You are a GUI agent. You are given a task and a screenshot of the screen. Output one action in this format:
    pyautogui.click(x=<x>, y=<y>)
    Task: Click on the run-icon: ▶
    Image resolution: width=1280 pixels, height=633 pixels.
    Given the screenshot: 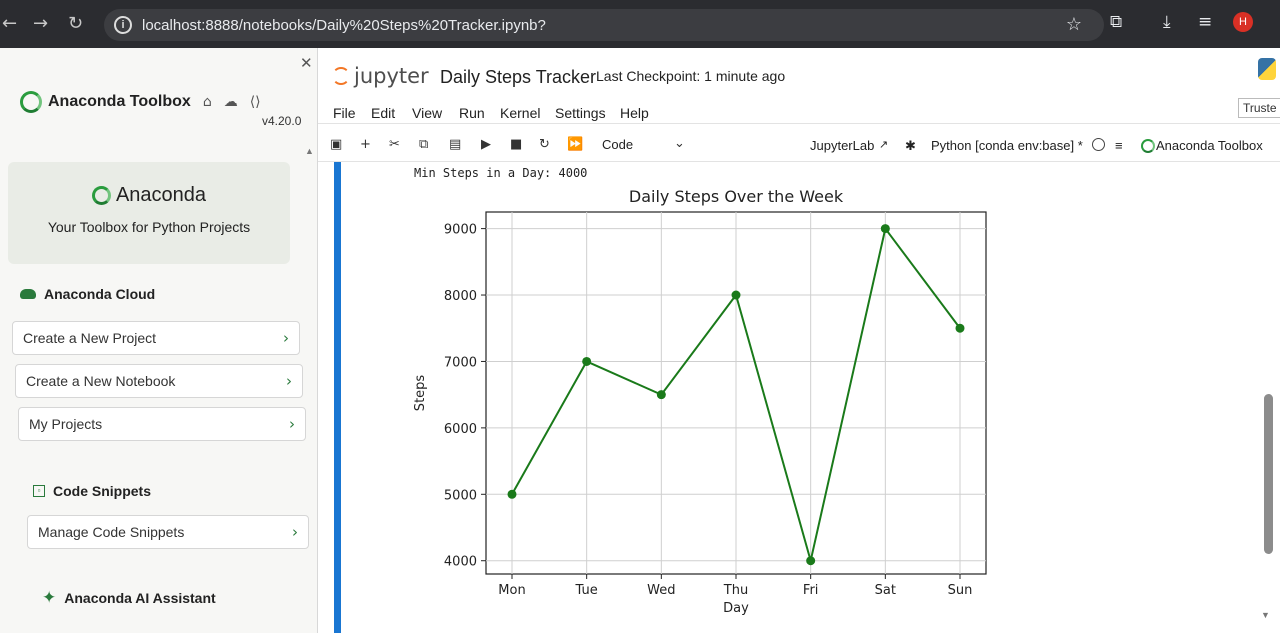 What is the action you would take?
    pyautogui.click(x=486, y=144)
    